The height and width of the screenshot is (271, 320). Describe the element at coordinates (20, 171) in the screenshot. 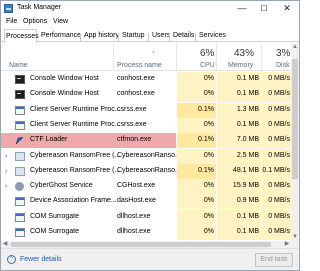

I see `cybereason-icon` at that location.